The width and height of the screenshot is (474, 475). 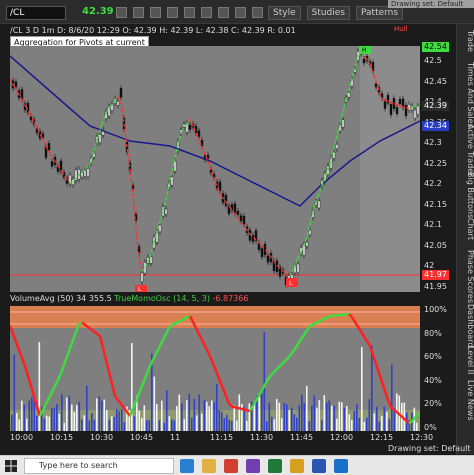 What do you see at coordinates (138, 12) in the screenshot?
I see `share-icon` at bounding box center [138, 12].